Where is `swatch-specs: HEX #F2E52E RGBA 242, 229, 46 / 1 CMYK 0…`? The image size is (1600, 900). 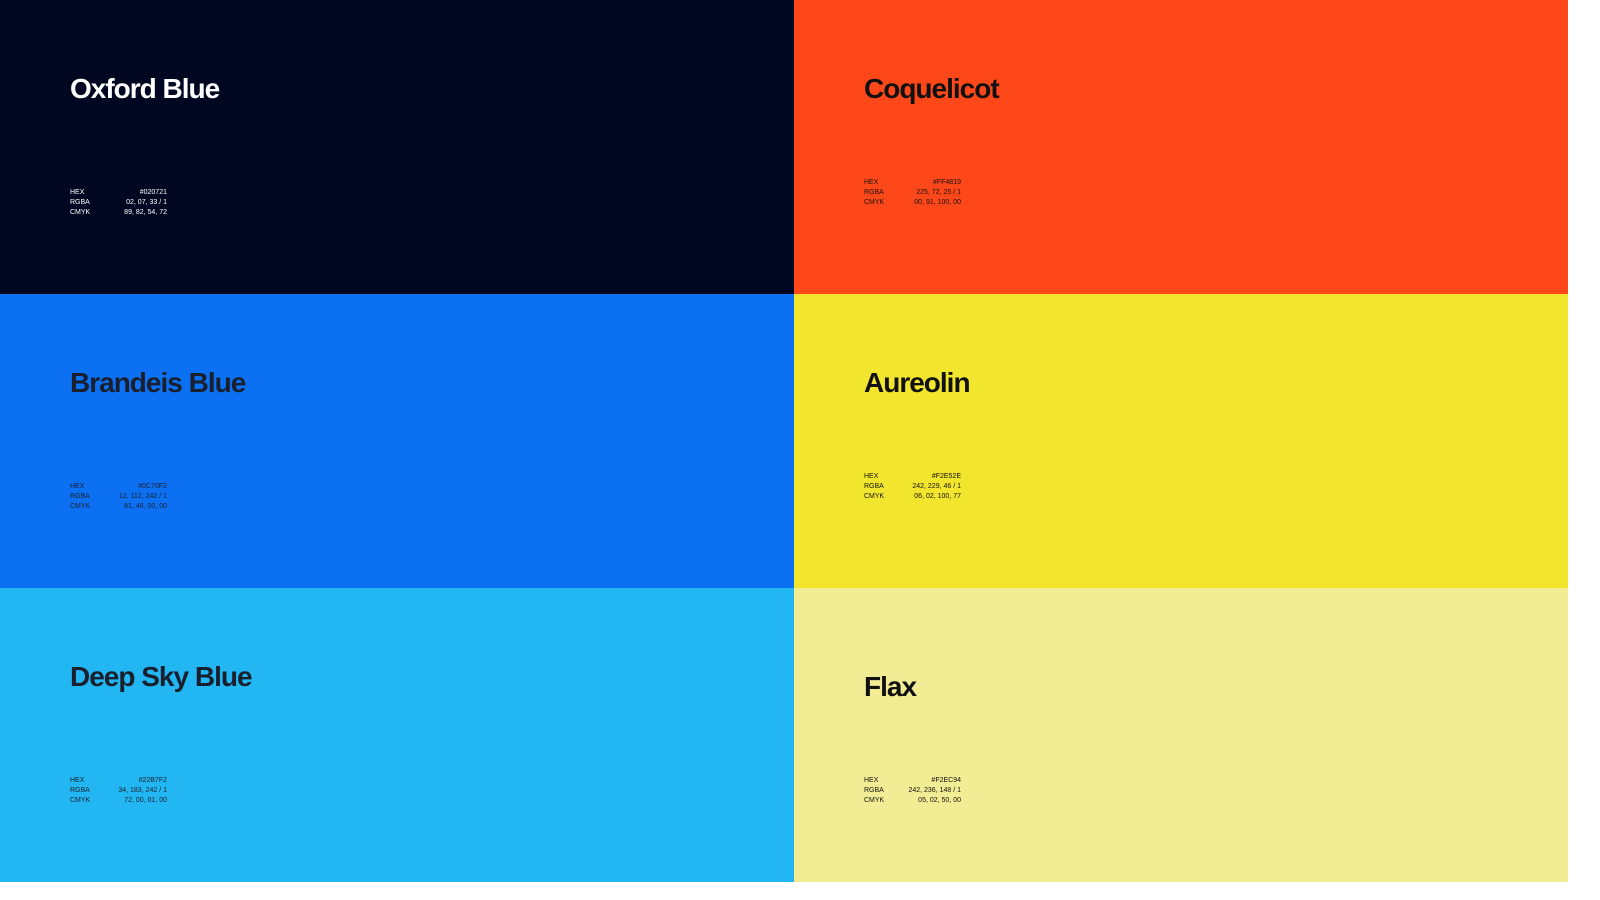
swatch-specs: HEX #F2E52E RGBA 242, 229, 46 / 1 CMYK 0… is located at coordinates (912, 487).